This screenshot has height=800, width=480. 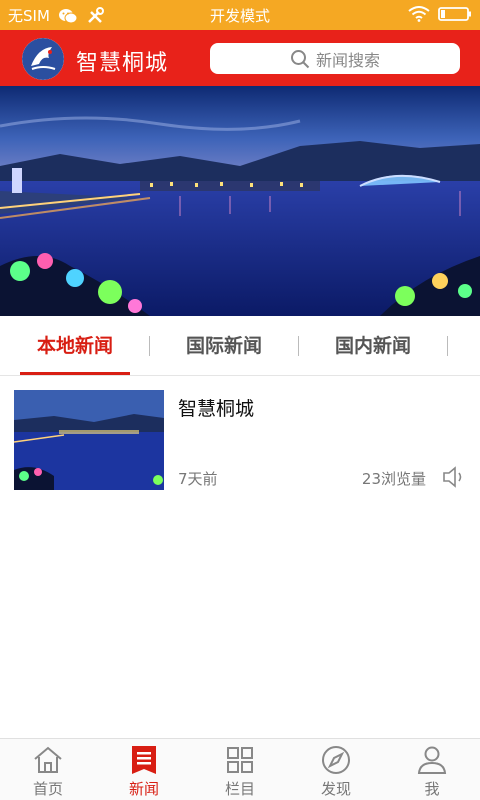 I want to click on nav-columns: 栏目, so click(x=240, y=769).